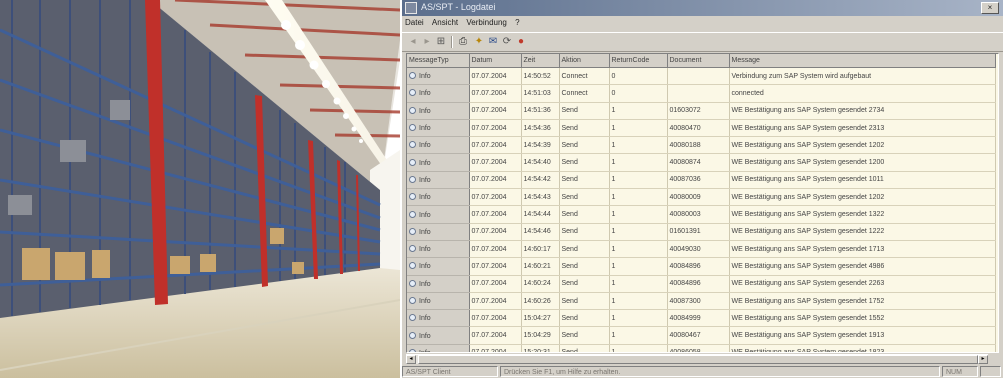 The height and width of the screenshot is (378, 1003). What do you see at coordinates (862, 61) in the screenshot?
I see `column-header: Message` at bounding box center [862, 61].